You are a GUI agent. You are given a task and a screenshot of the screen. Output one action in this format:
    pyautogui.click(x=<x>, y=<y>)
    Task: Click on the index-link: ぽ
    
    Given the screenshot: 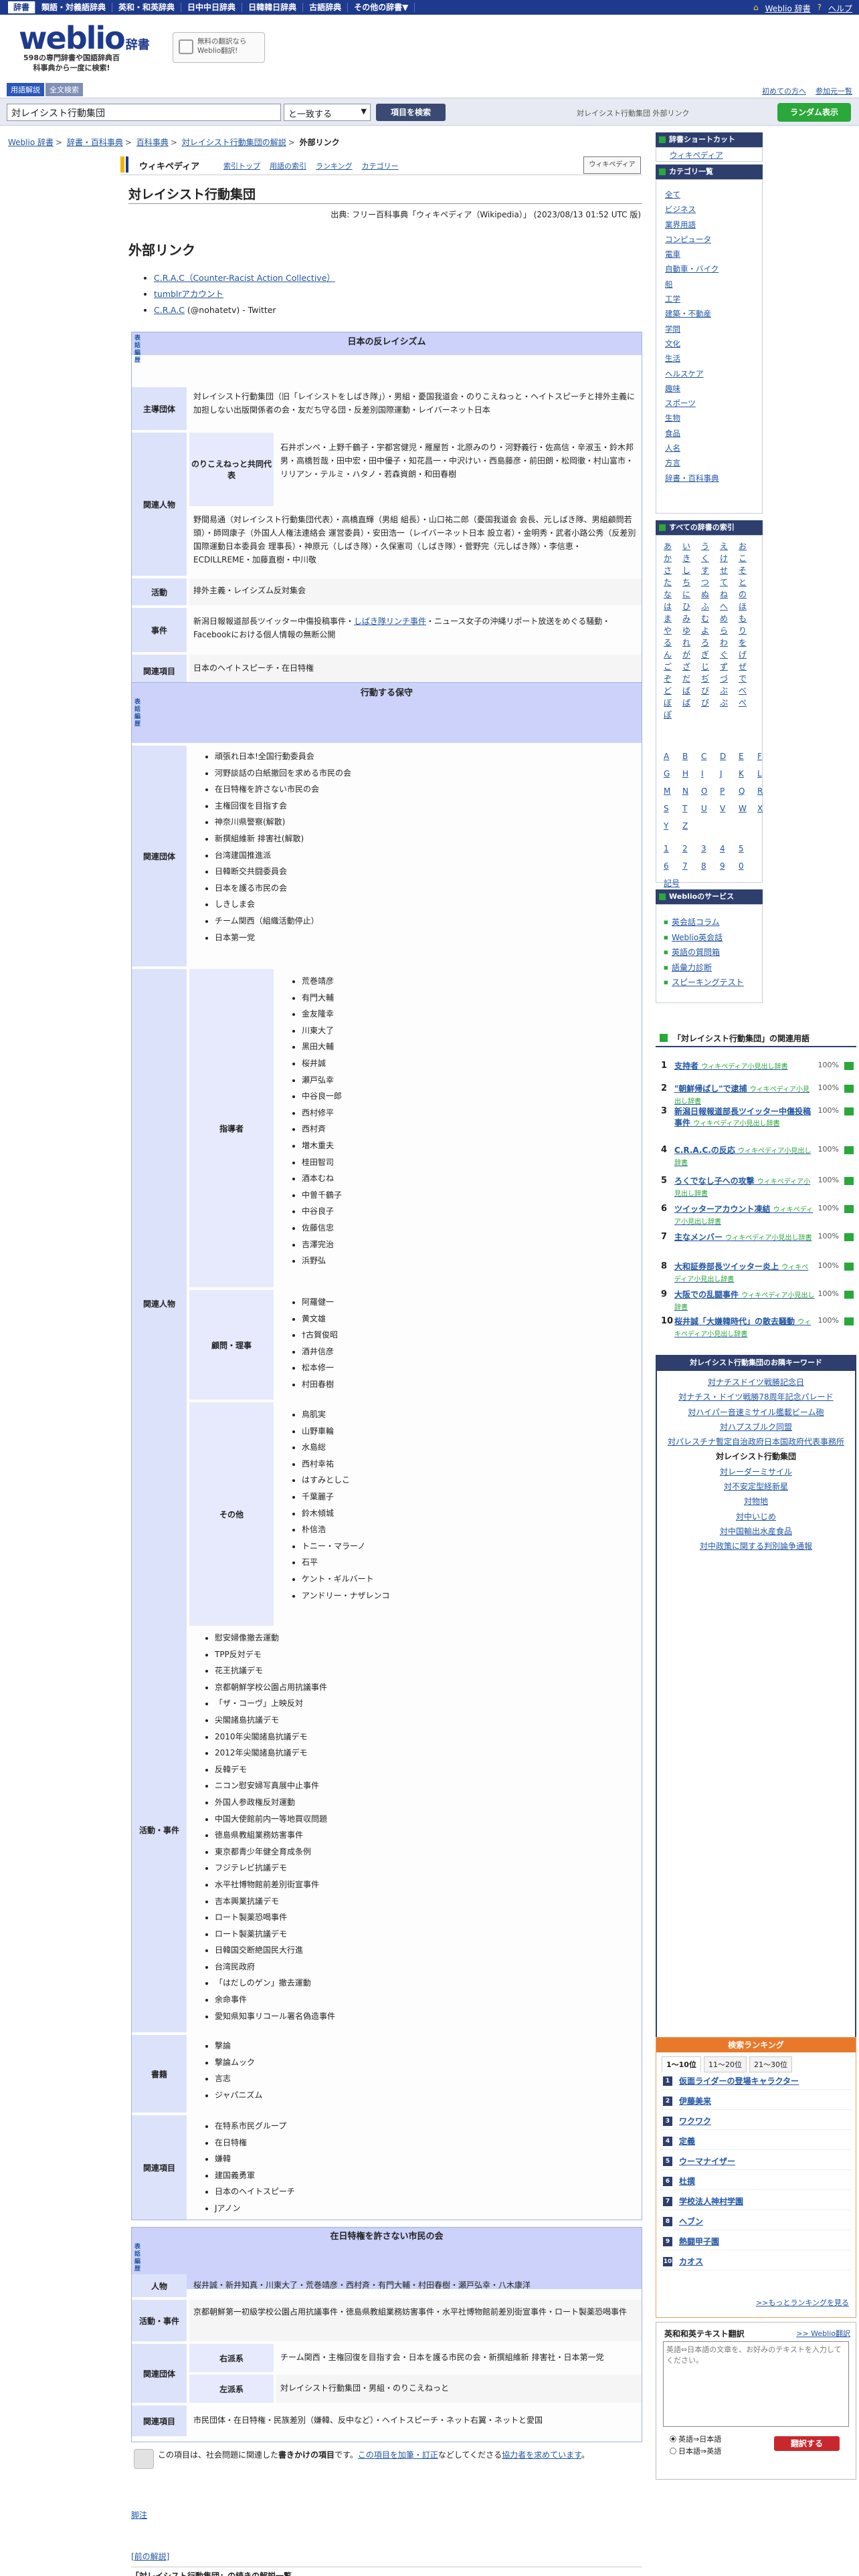 What is the action you would take?
    pyautogui.click(x=673, y=715)
    